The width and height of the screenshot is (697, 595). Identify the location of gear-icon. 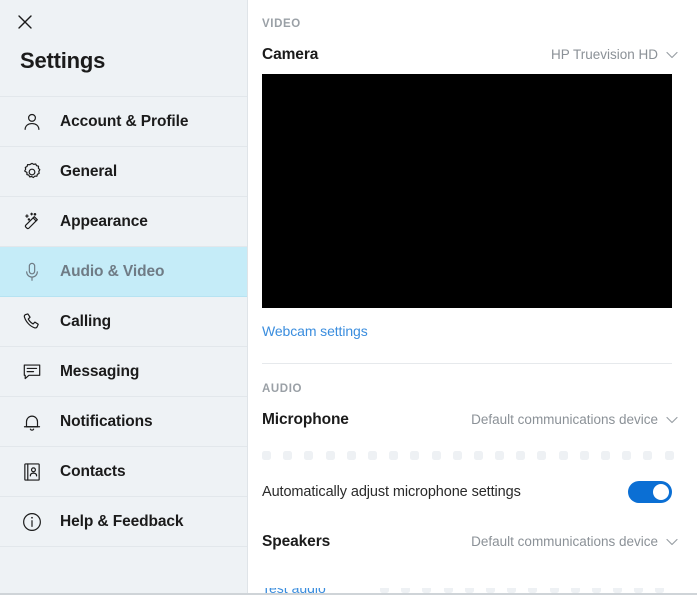
(32, 172).